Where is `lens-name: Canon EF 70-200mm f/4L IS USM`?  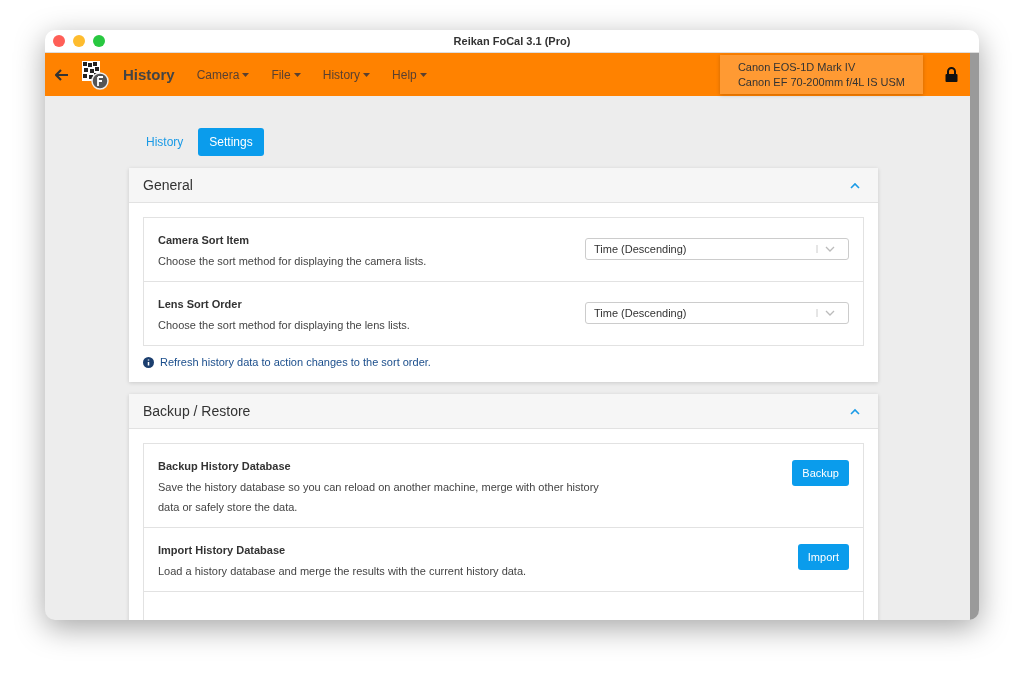
lens-name: Canon EF 70-200mm f/4L IS USM is located at coordinates (821, 82).